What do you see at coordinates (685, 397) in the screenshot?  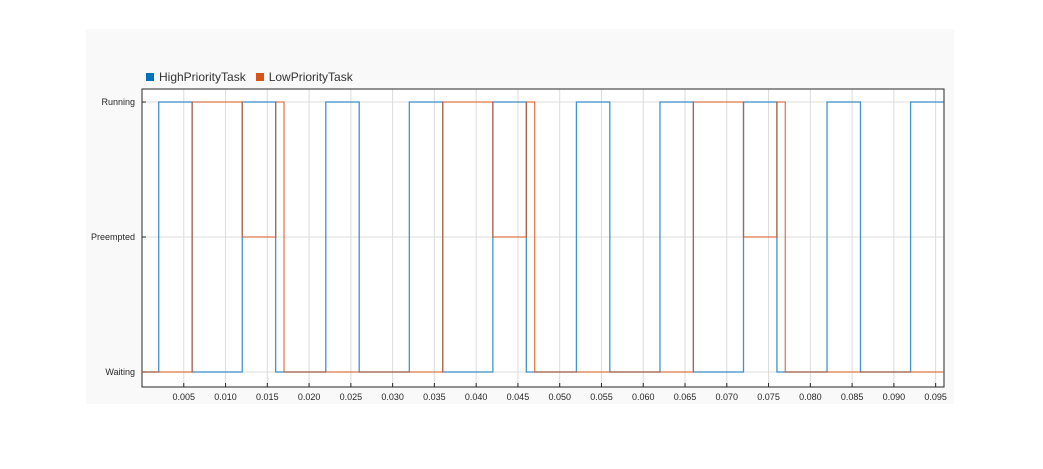 I see `x-tick-label: 0.065` at bounding box center [685, 397].